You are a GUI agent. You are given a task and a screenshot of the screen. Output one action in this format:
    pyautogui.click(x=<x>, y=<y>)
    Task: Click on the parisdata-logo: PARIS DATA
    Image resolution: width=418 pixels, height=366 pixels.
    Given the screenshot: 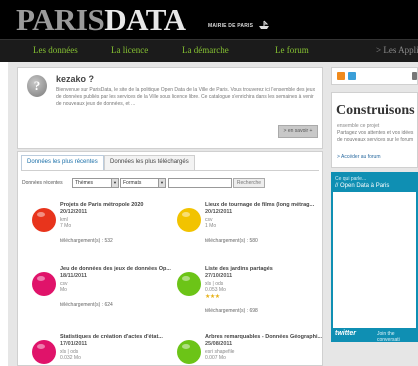 What is the action you would take?
    pyautogui.click(x=101, y=19)
    